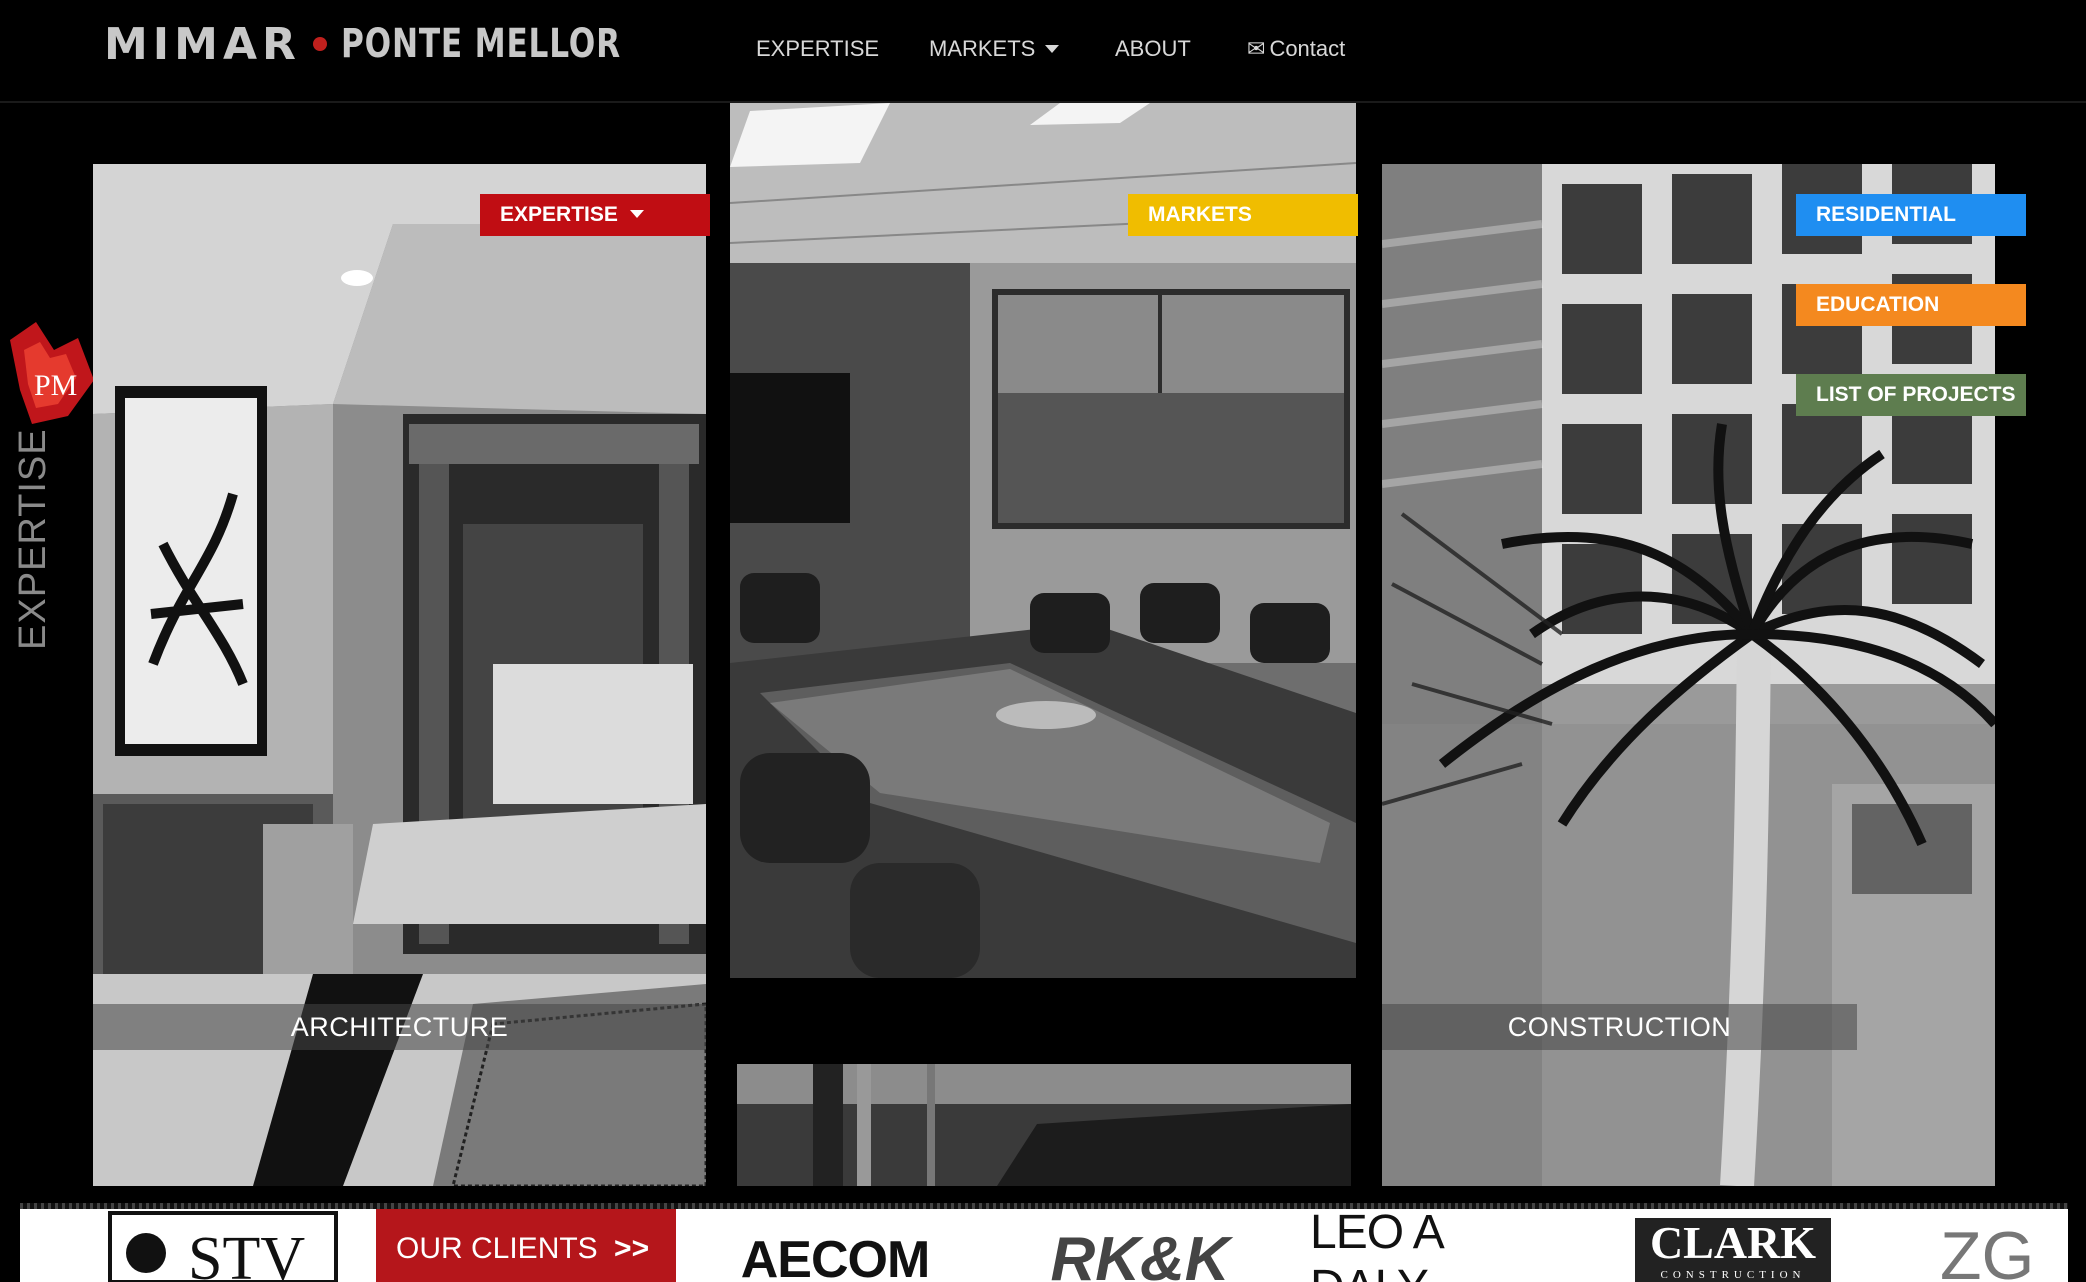 This screenshot has width=2086, height=1282. I want to click on lobby-image, so click(1044, 1125).